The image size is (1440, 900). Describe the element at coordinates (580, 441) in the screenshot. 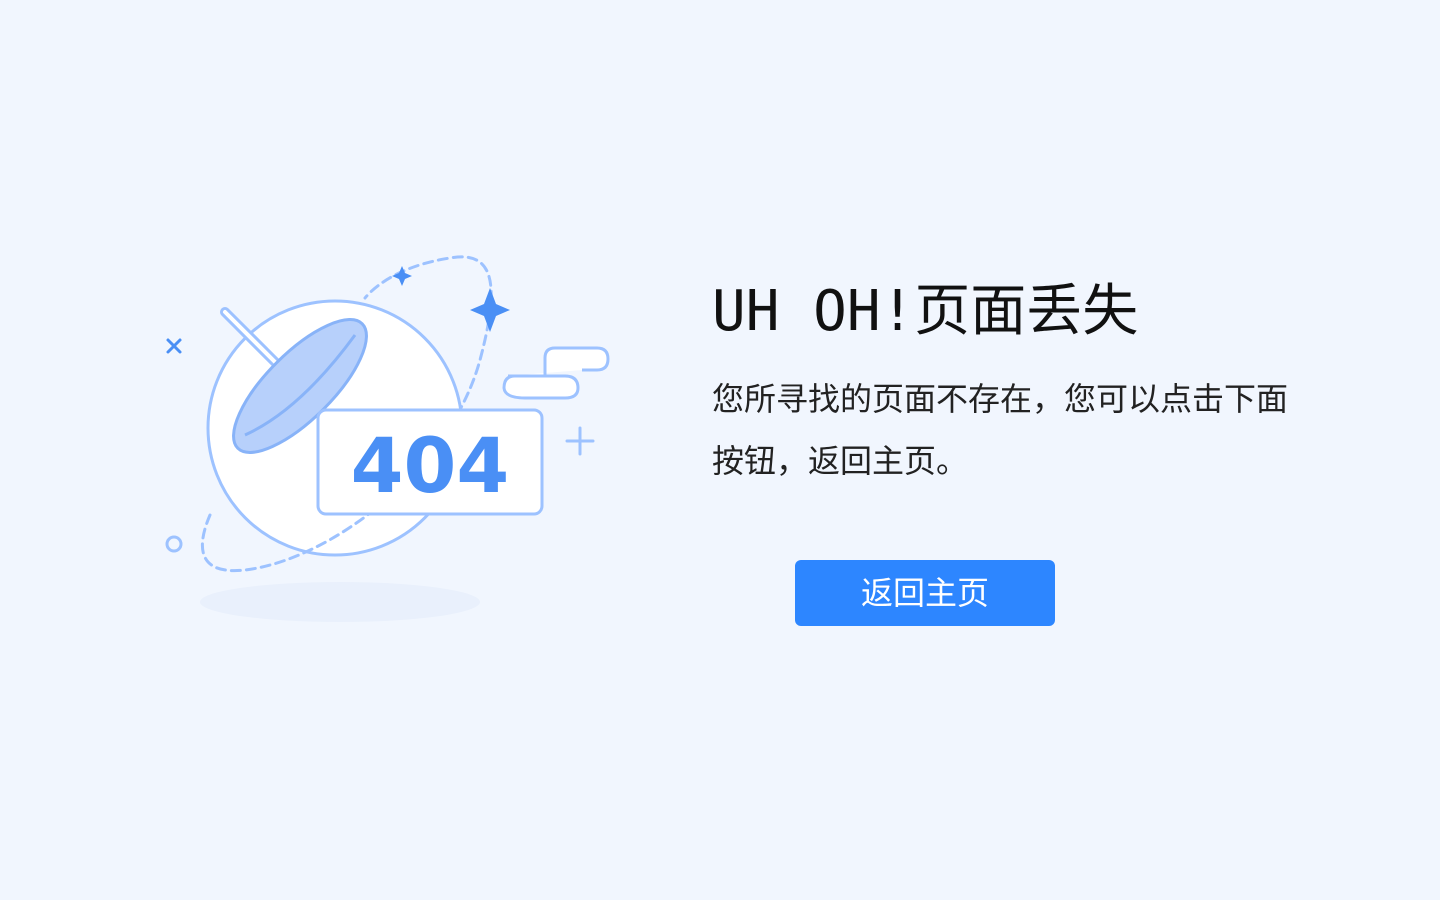

I see `plus-icon` at that location.